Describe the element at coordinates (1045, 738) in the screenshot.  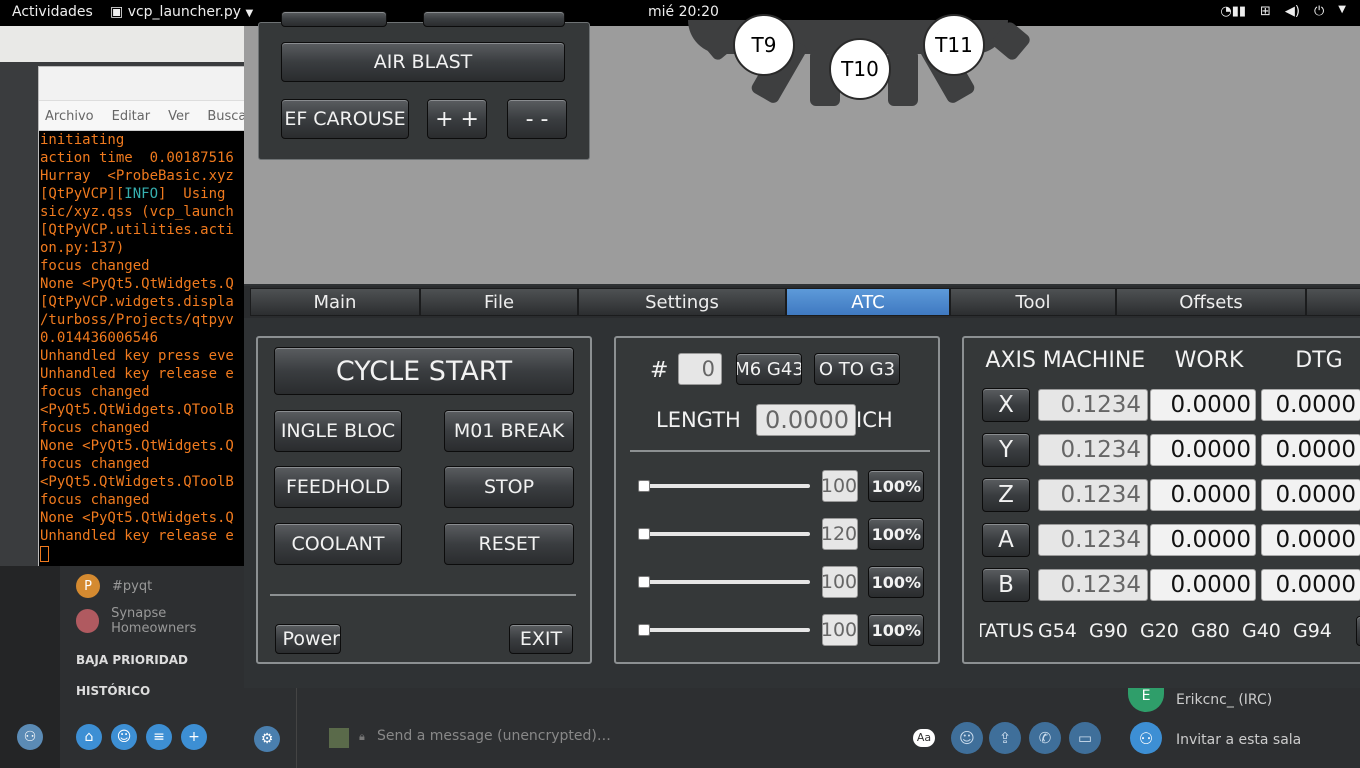
I see `phone-icon: ✆` at that location.